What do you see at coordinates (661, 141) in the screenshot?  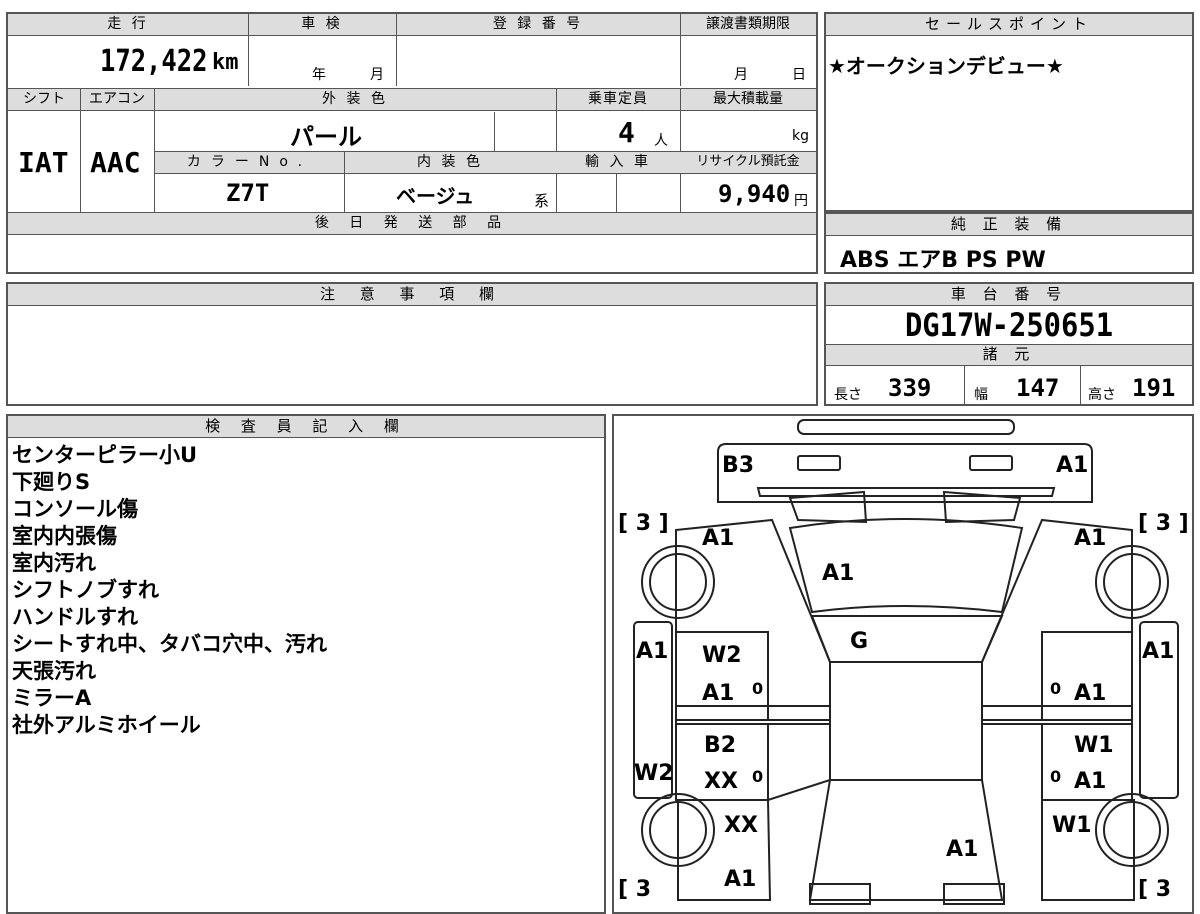 I see `capacity-unit: 人` at bounding box center [661, 141].